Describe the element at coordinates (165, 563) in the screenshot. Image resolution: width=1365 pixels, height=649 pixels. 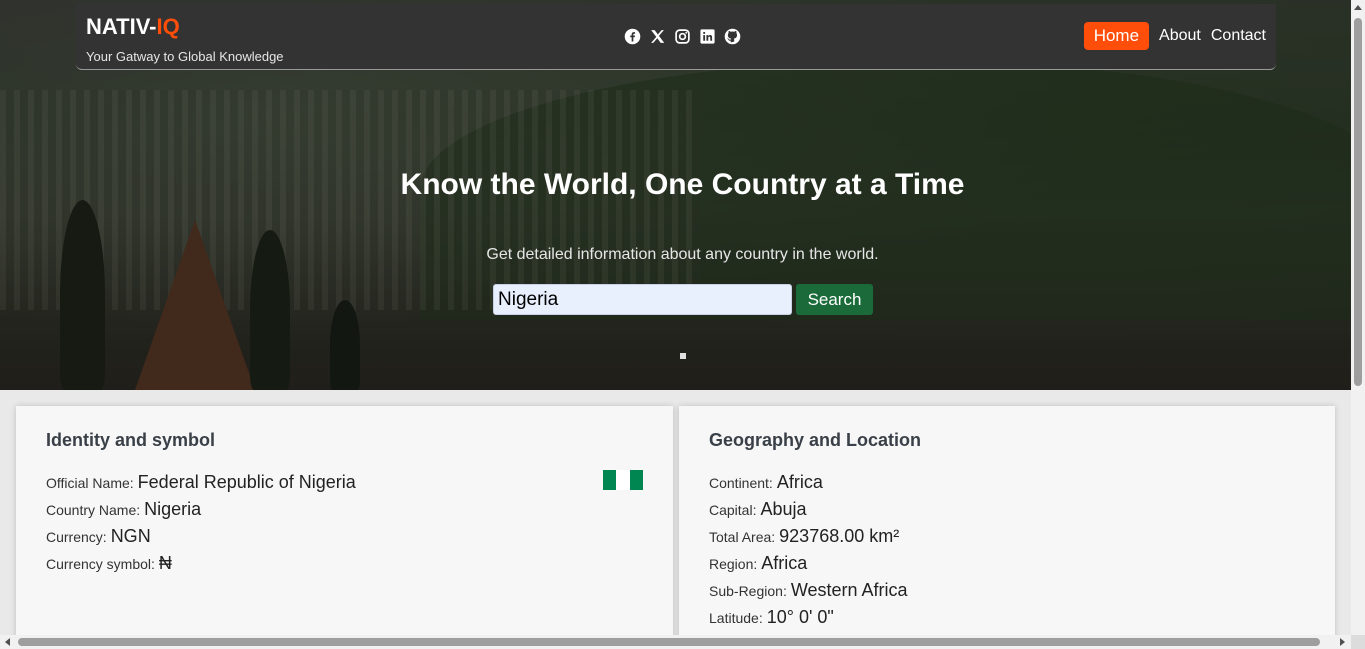
I see `currency-symbol-value: ₦` at that location.